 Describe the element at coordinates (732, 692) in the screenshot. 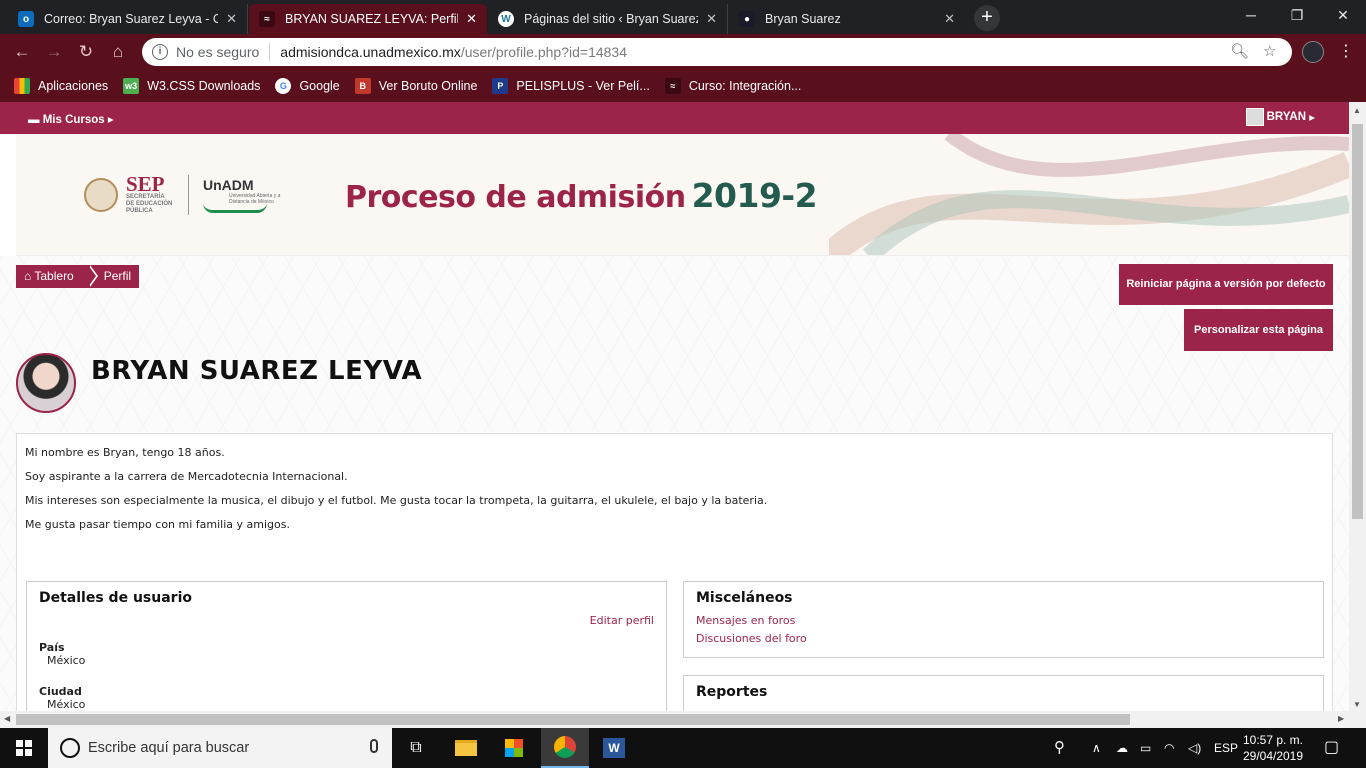

I see `reports-title: Reportes` at that location.